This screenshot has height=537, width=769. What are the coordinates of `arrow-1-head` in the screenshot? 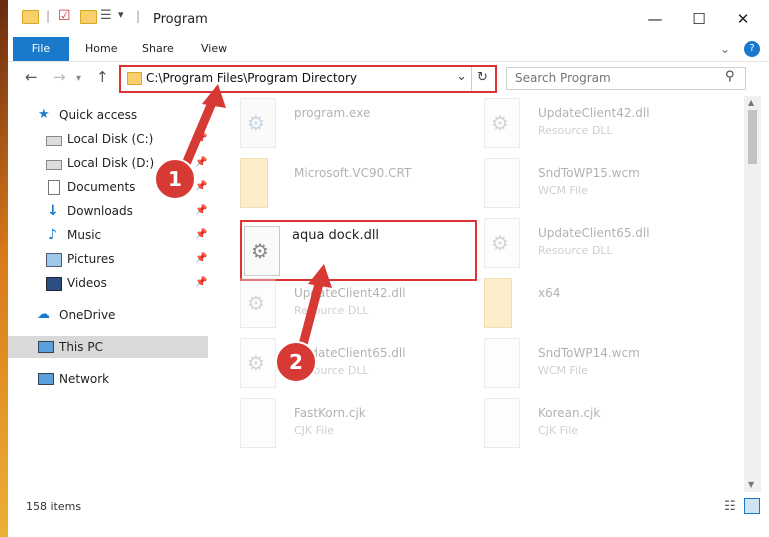 It's located at (214, 96).